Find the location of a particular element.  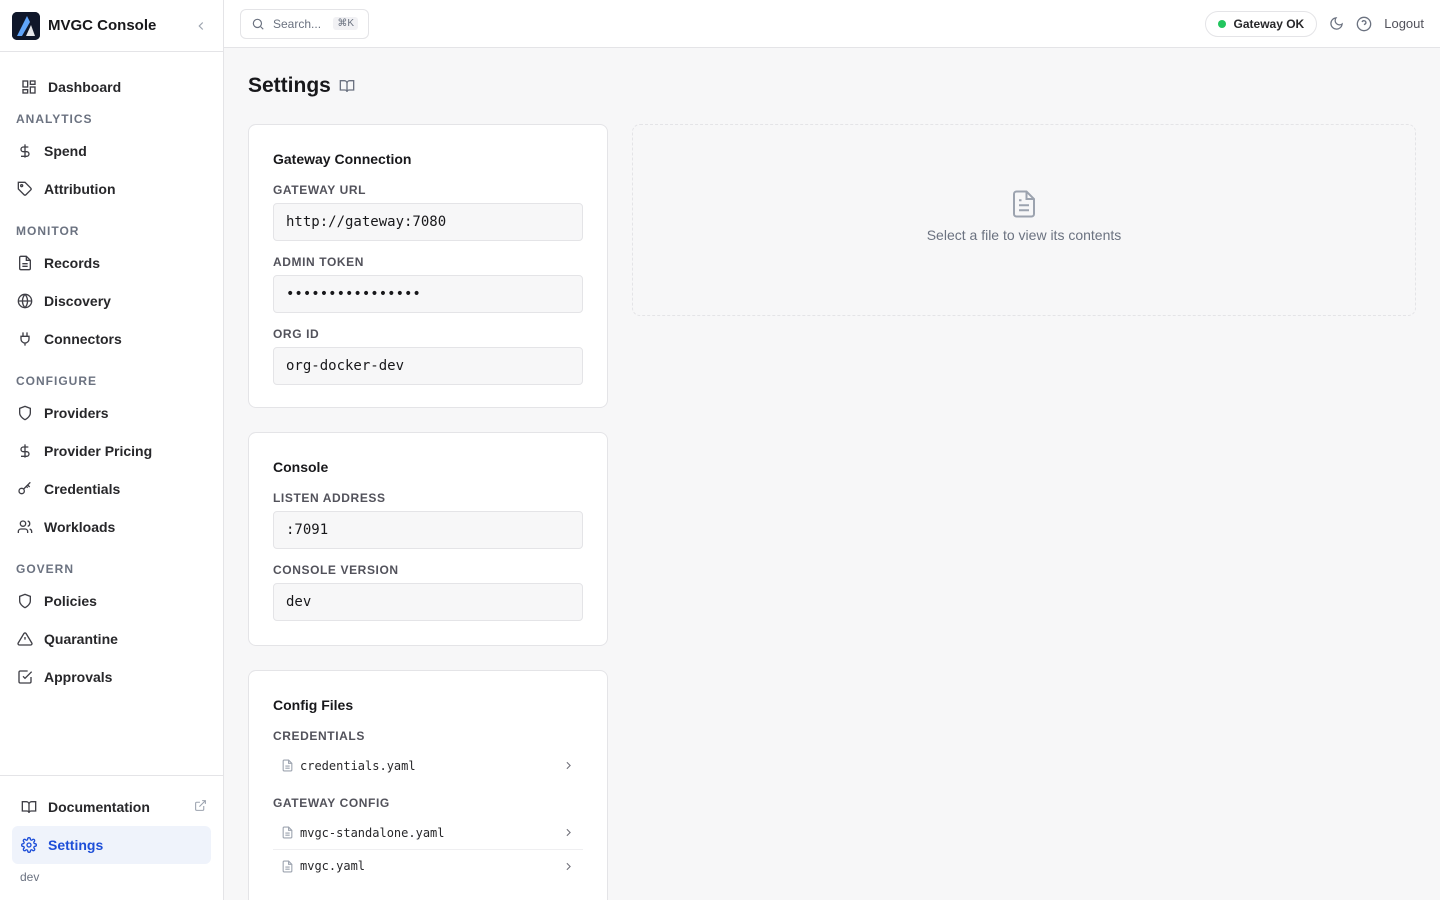

admin-token-field: •••••••••••••••• is located at coordinates (428, 294).